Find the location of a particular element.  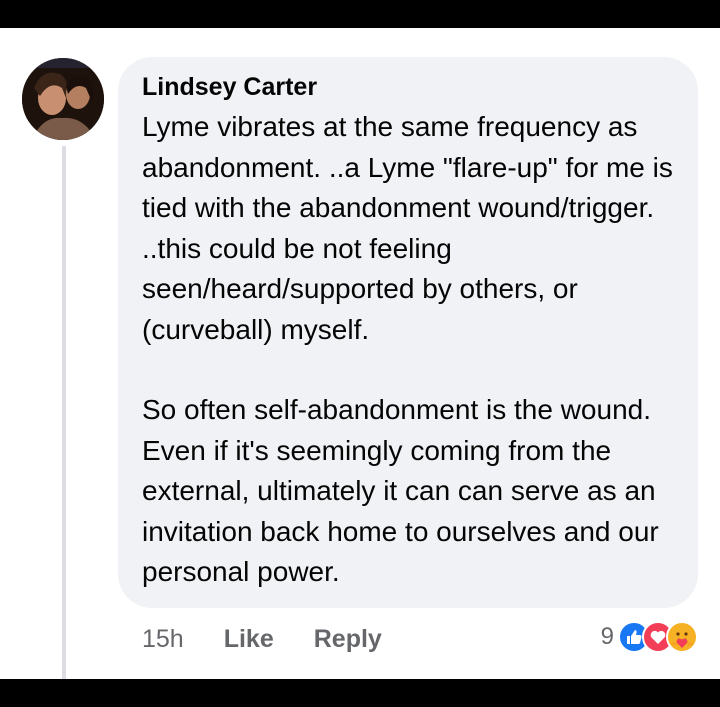

care-icon is located at coordinates (682, 637).